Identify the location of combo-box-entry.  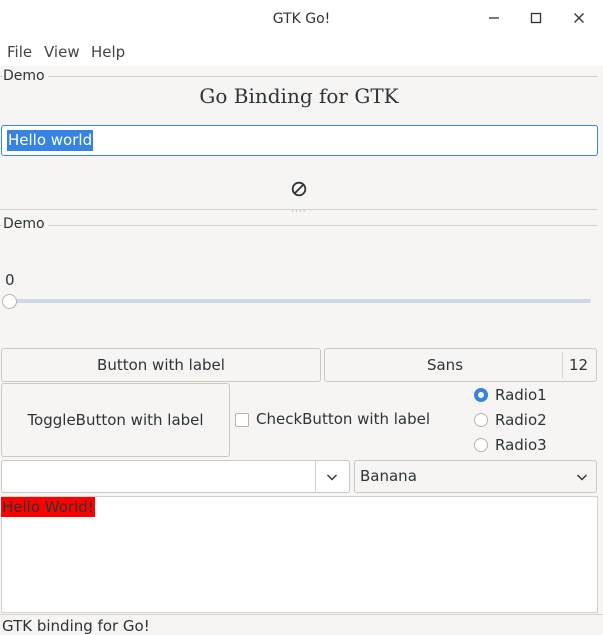
(175, 476).